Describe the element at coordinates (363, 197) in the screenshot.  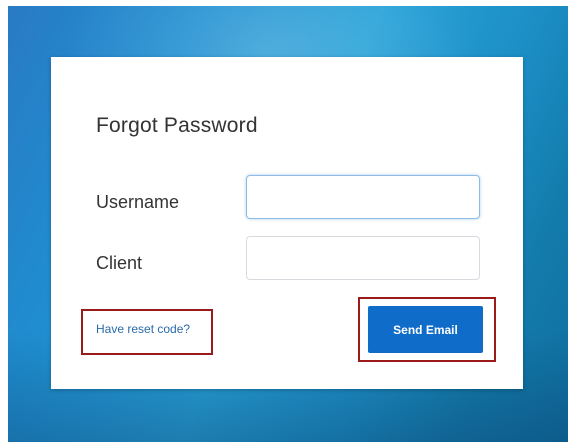
I see `username-input` at that location.